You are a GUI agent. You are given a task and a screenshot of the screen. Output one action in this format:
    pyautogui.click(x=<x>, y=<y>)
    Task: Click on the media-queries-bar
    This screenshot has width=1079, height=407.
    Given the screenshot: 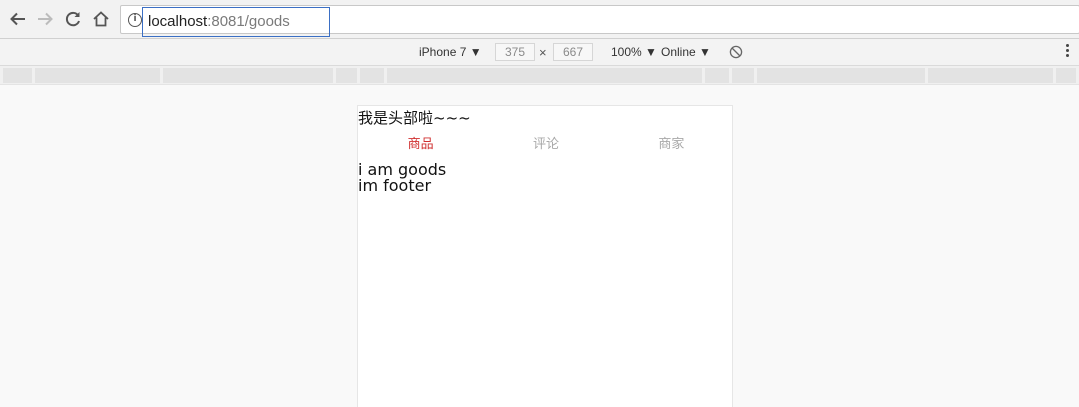 What is the action you would take?
    pyautogui.click(x=539, y=75)
    